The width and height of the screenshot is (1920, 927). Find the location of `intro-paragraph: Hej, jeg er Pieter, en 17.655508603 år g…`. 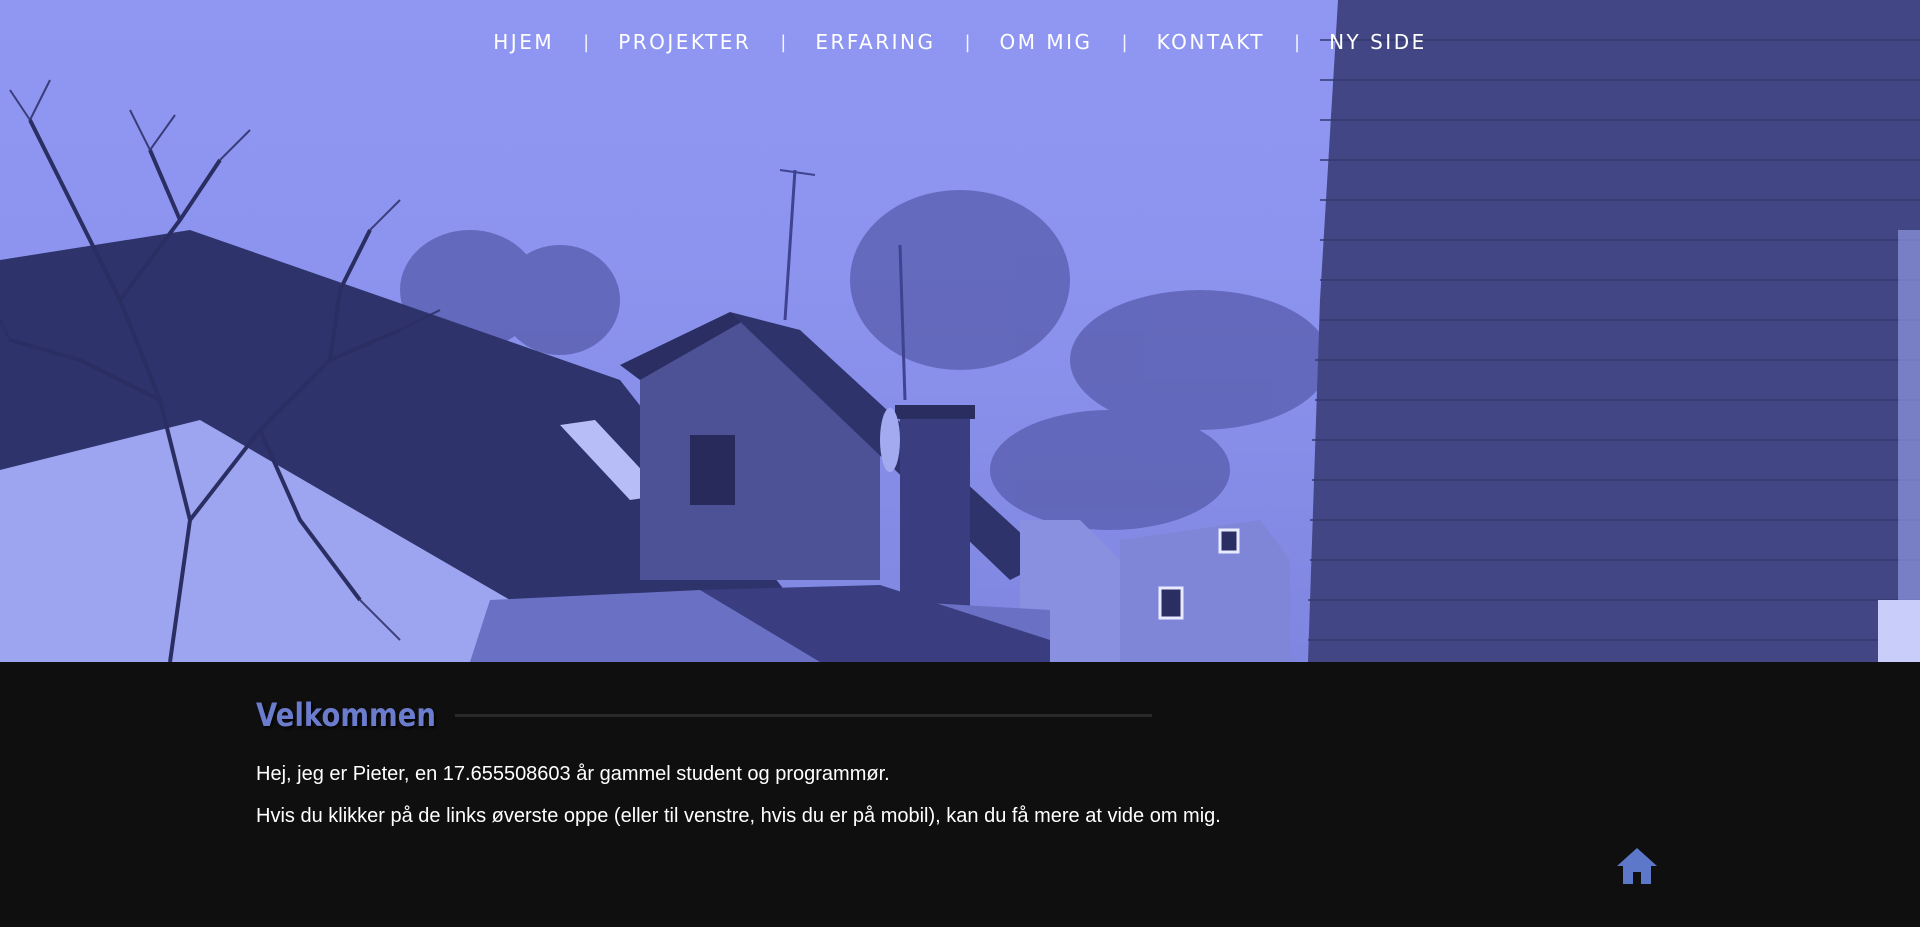

intro-paragraph: Hej, jeg er Pieter, en 17.655508603 år g… is located at coordinates (573, 774).